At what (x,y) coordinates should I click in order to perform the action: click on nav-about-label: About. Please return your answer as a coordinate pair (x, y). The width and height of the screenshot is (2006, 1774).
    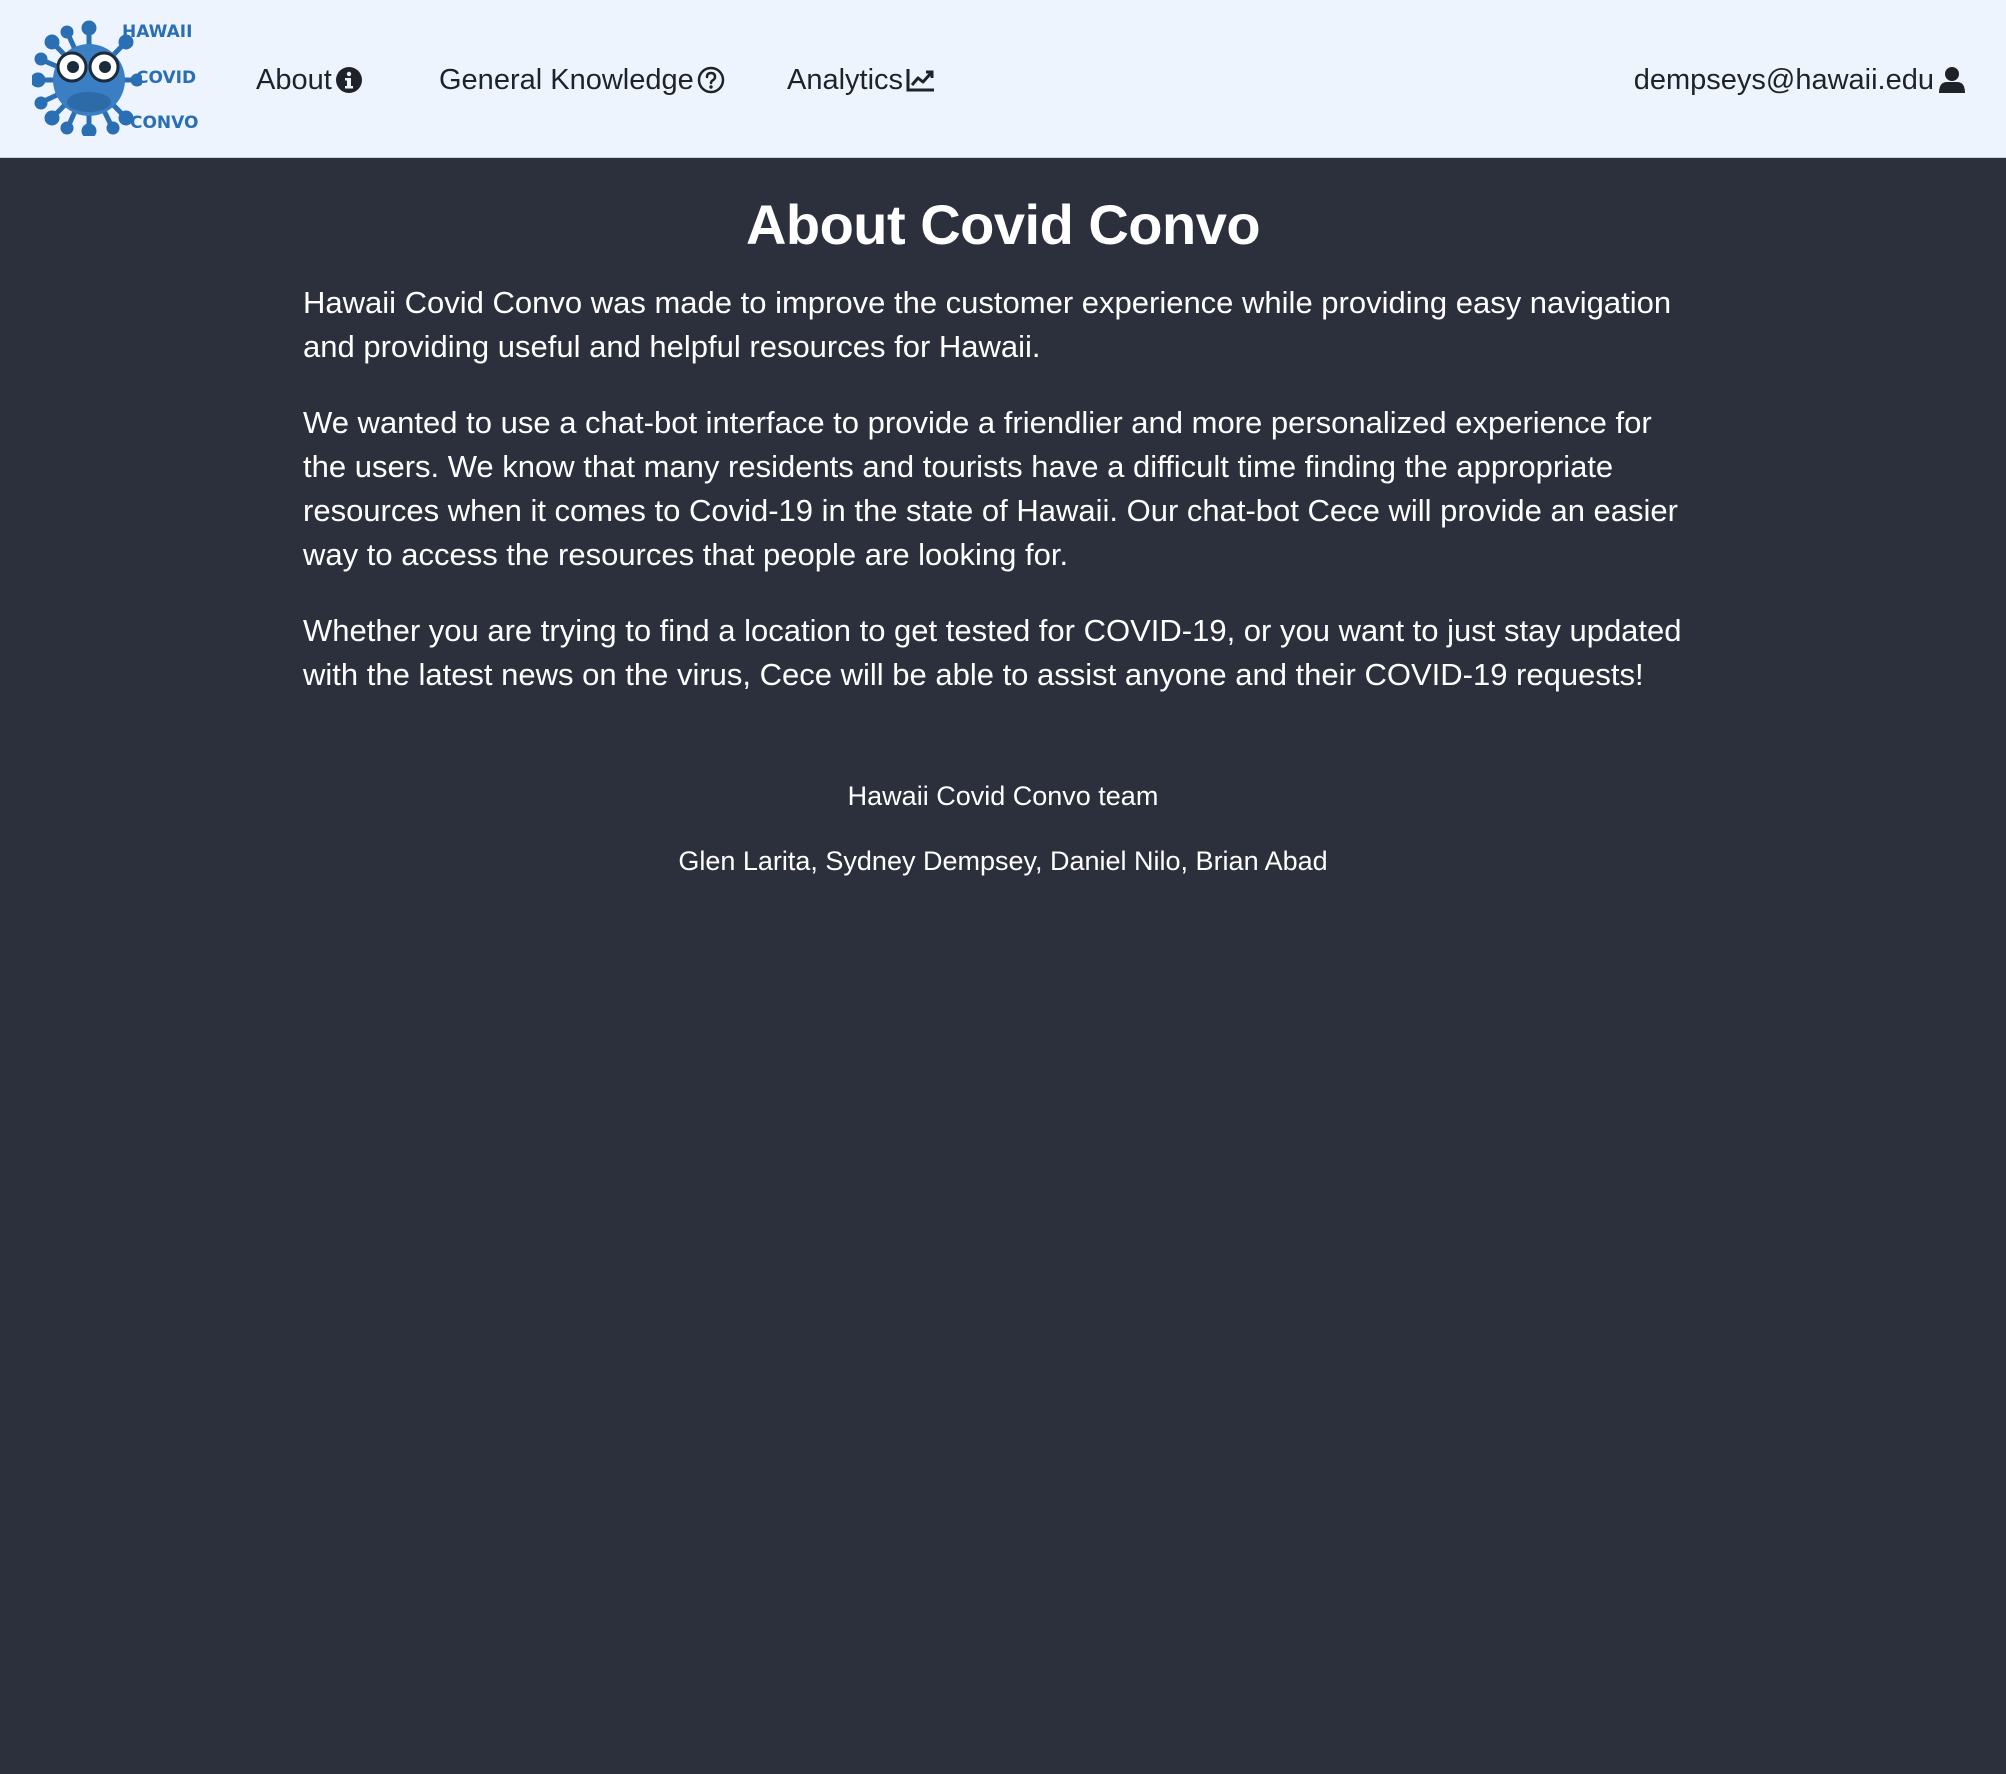
    Looking at the image, I should click on (294, 79).